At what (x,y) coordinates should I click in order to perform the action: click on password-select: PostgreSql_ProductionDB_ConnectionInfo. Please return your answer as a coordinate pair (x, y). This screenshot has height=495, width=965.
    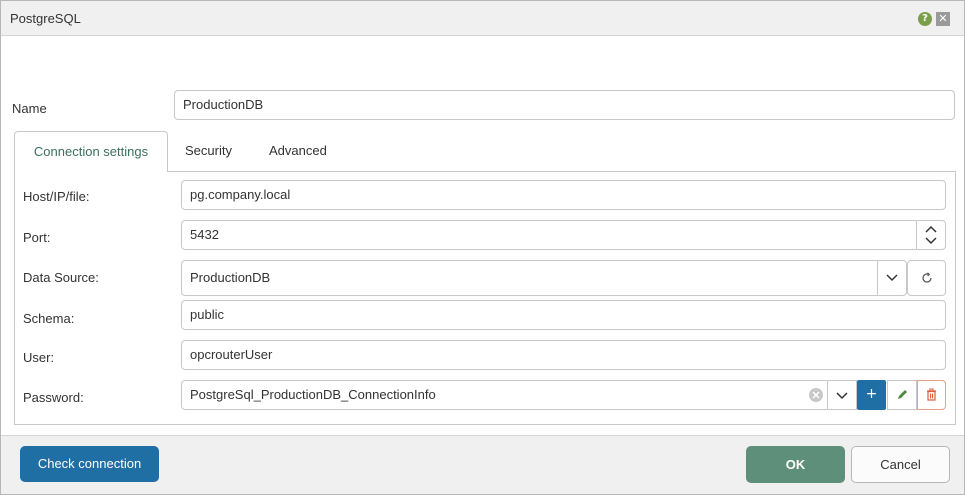
    Looking at the image, I should click on (519, 395).